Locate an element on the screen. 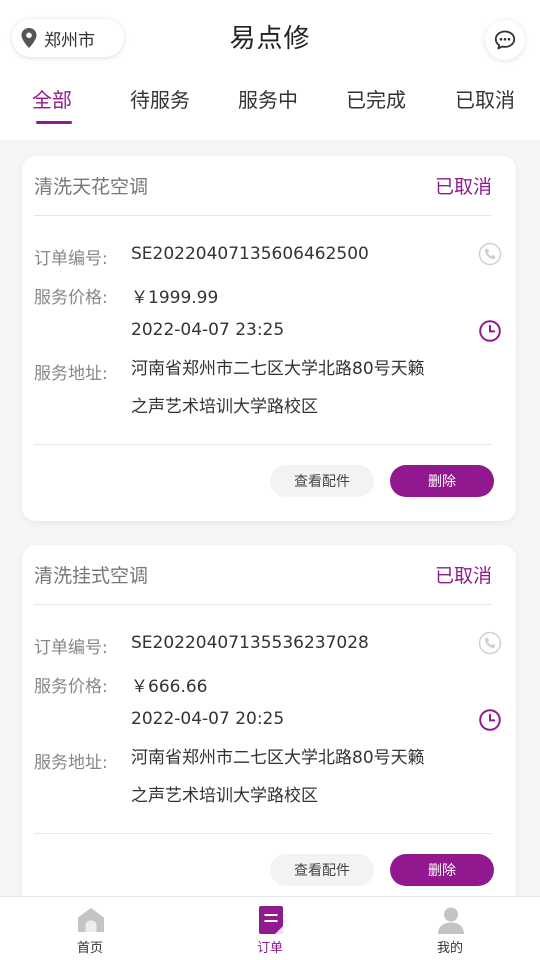 This screenshot has height=960, width=540. message-button is located at coordinates (505, 40).